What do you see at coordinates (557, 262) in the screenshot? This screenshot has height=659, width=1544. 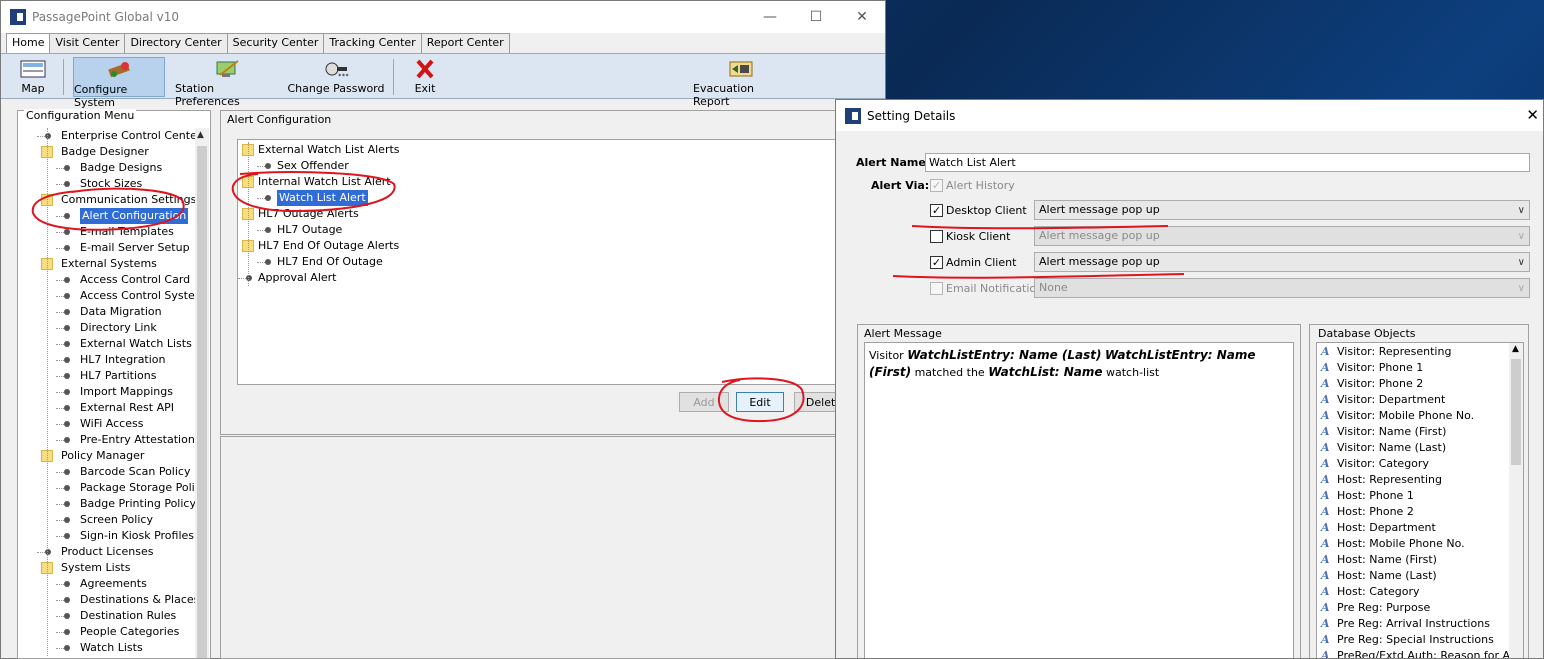 I see `tree-item-hl7-end-of-outage: HL7 End Of Outage` at bounding box center [557, 262].